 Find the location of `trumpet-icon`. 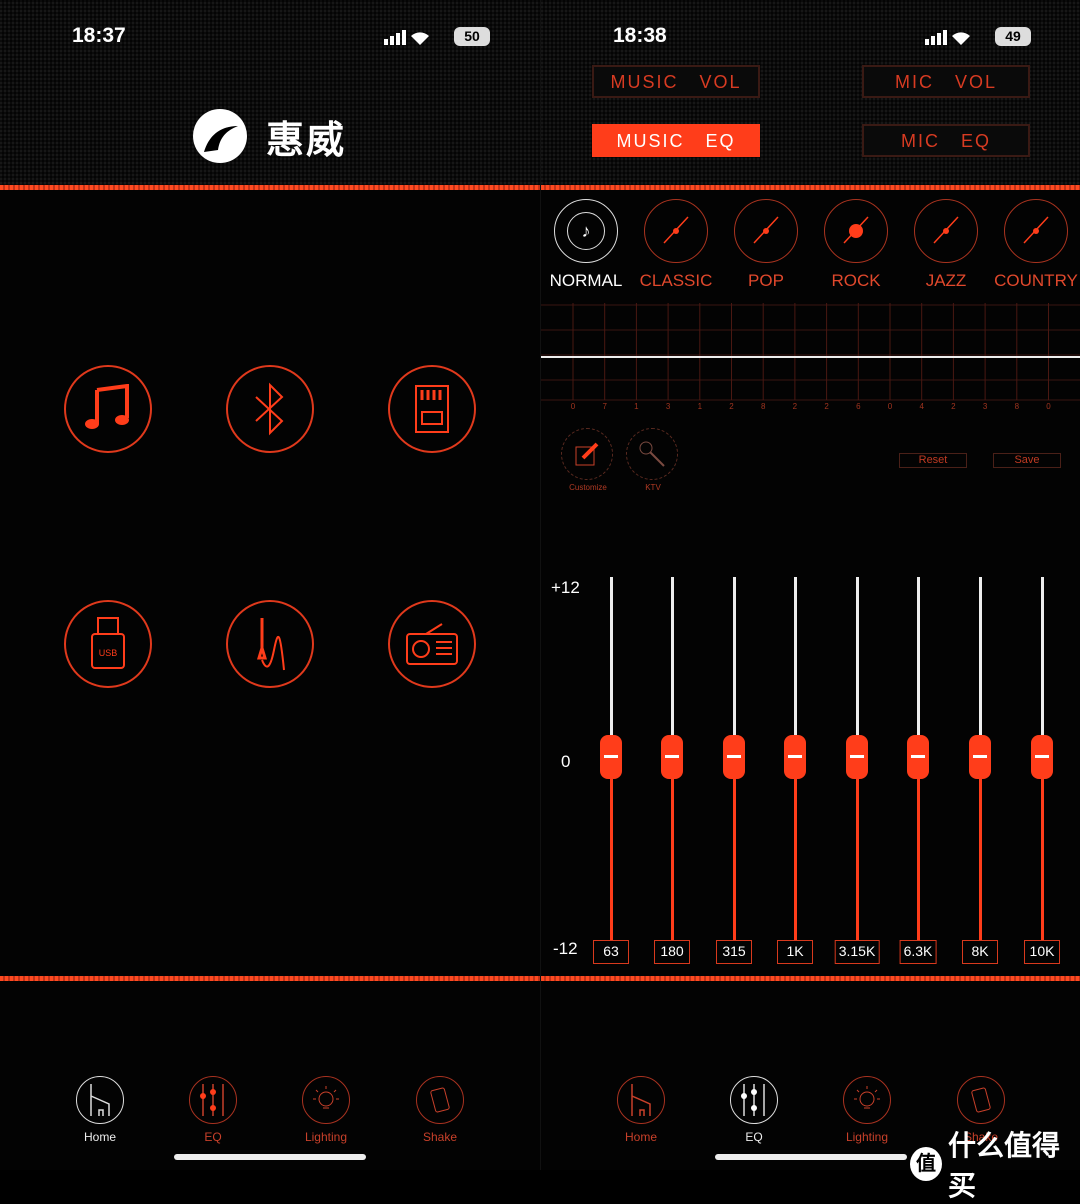

trumpet-icon is located at coordinates (946, 231).